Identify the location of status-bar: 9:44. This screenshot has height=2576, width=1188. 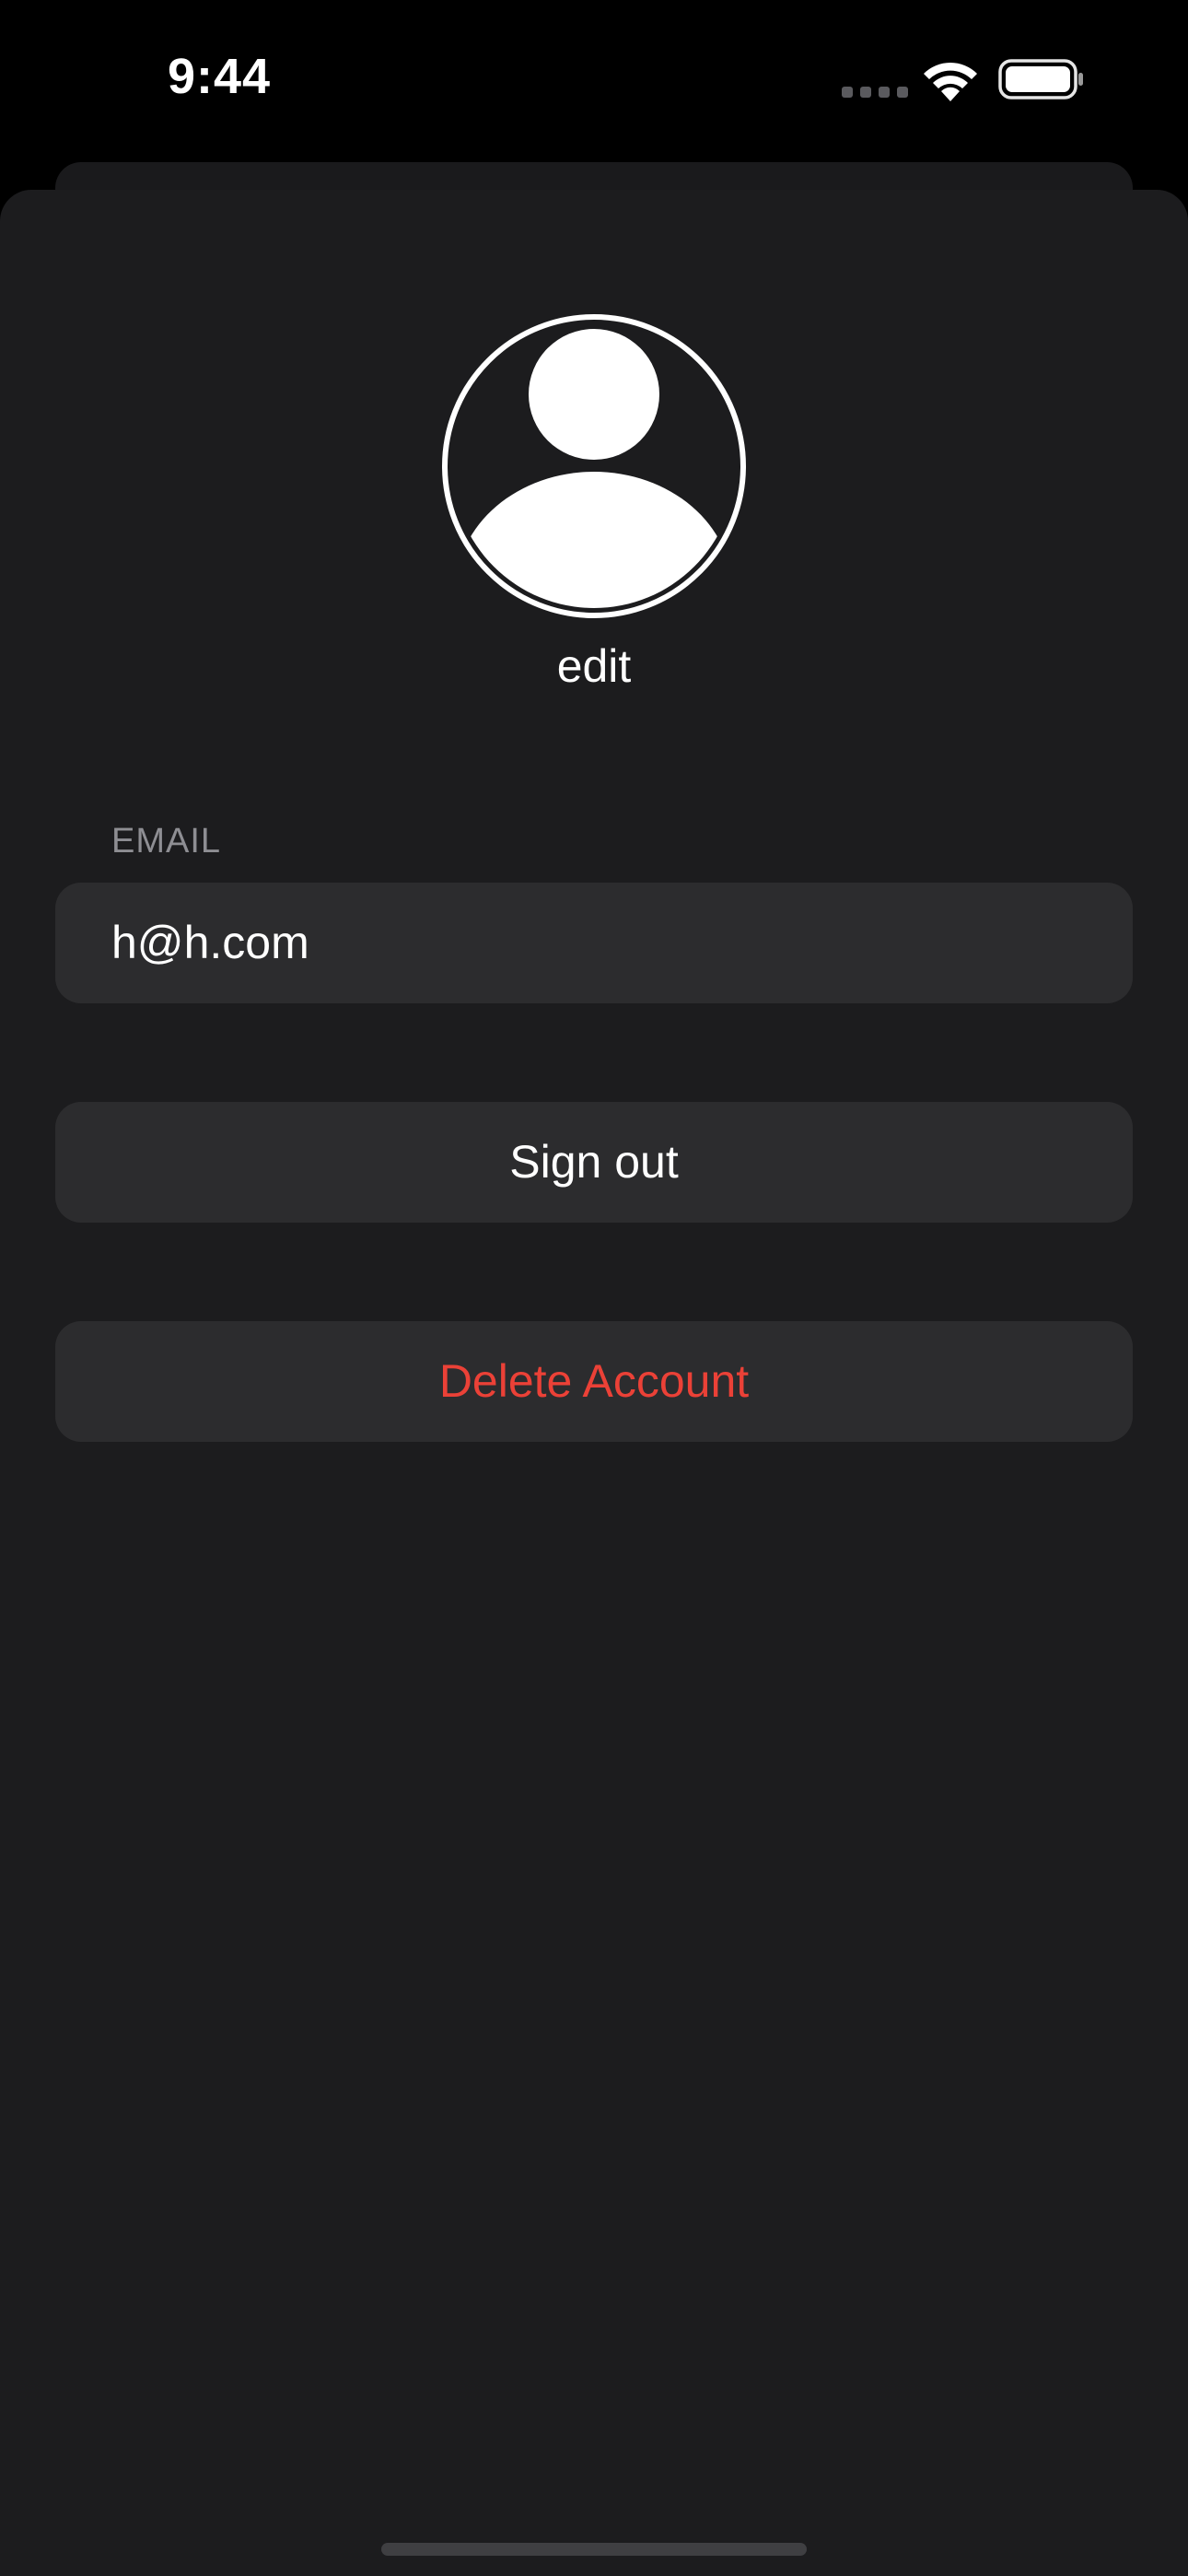
(594, 78).